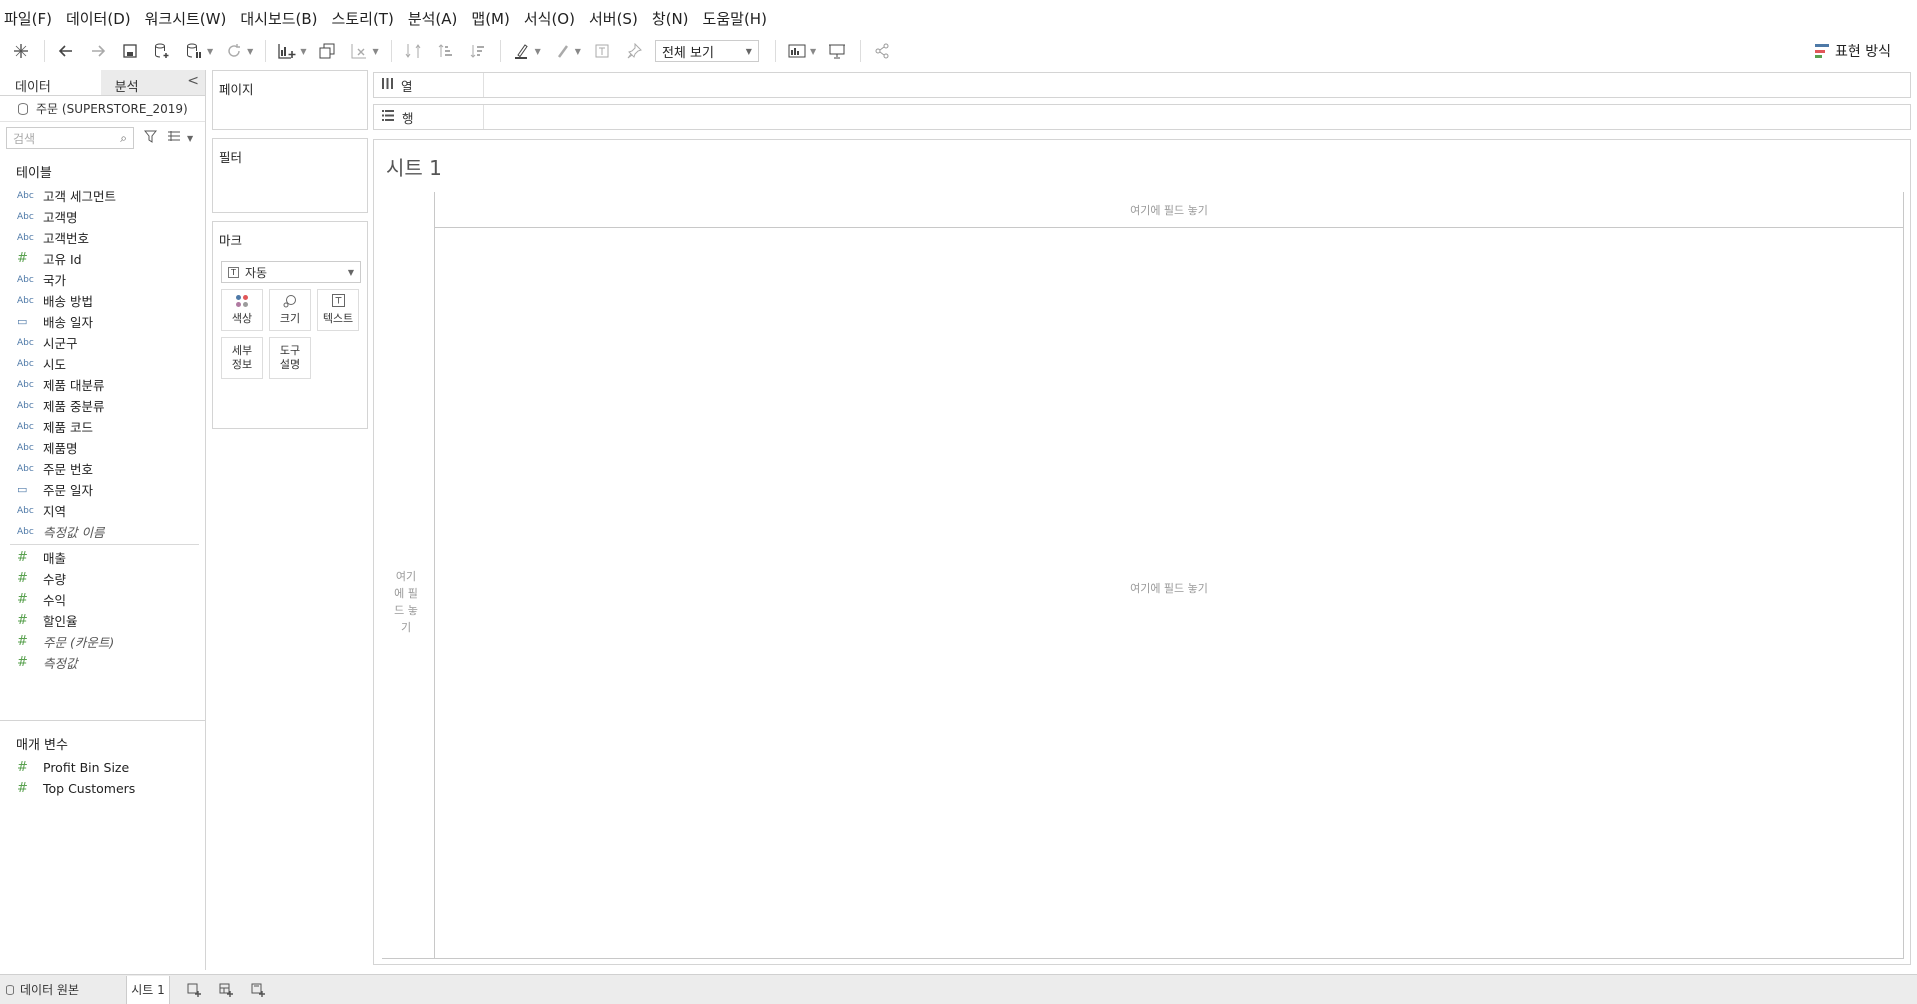 The image size is (1917, 1004). Describe the element at coordinates (363, 18) in the screenshot. I see `menu-item: 스토리(T)` at that location.